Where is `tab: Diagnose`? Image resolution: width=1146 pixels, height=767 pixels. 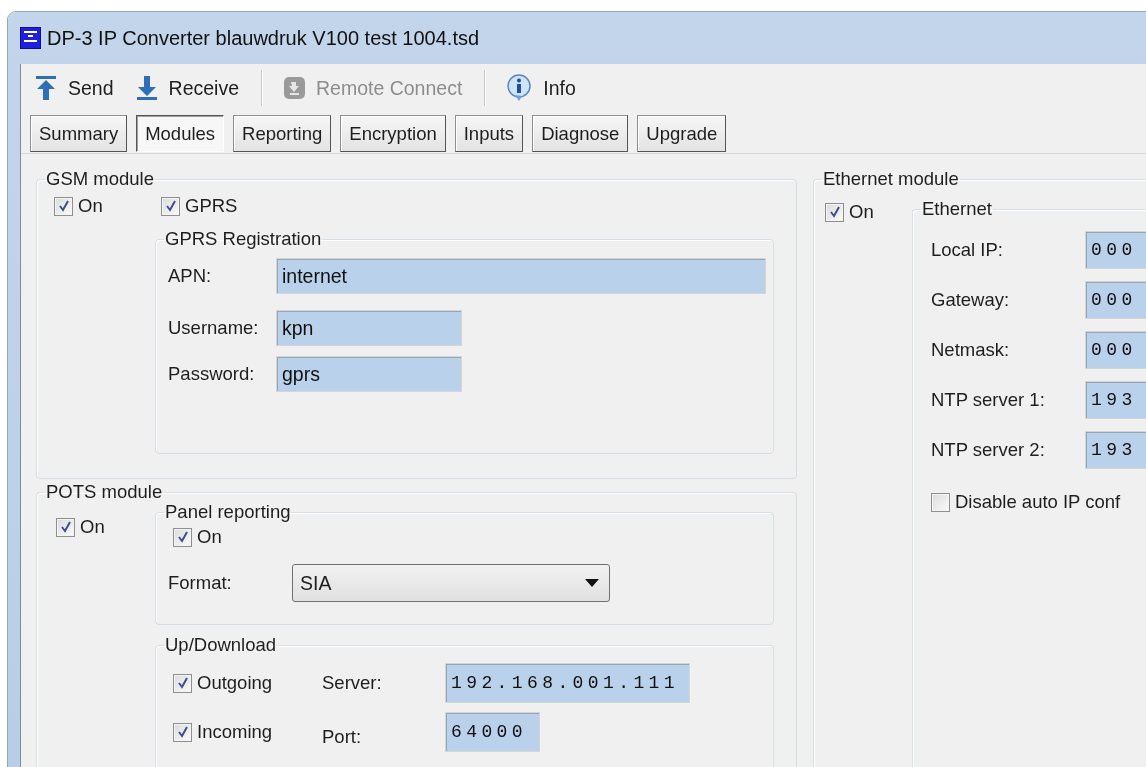
tab: Diagnose is located at coordinates (580, 133).